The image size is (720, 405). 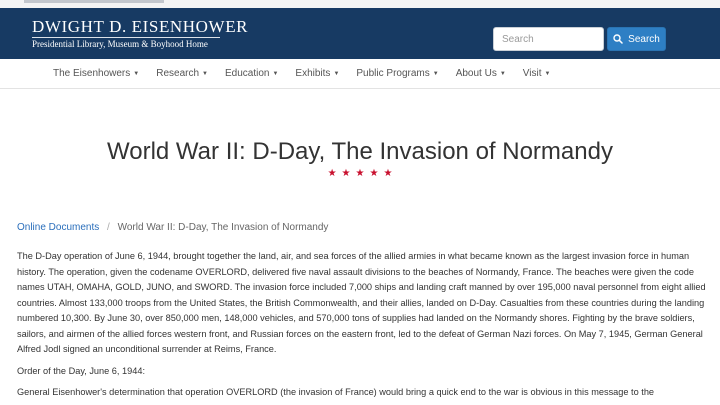 I want to click on search-button: Search, so click(x=636, y=39).